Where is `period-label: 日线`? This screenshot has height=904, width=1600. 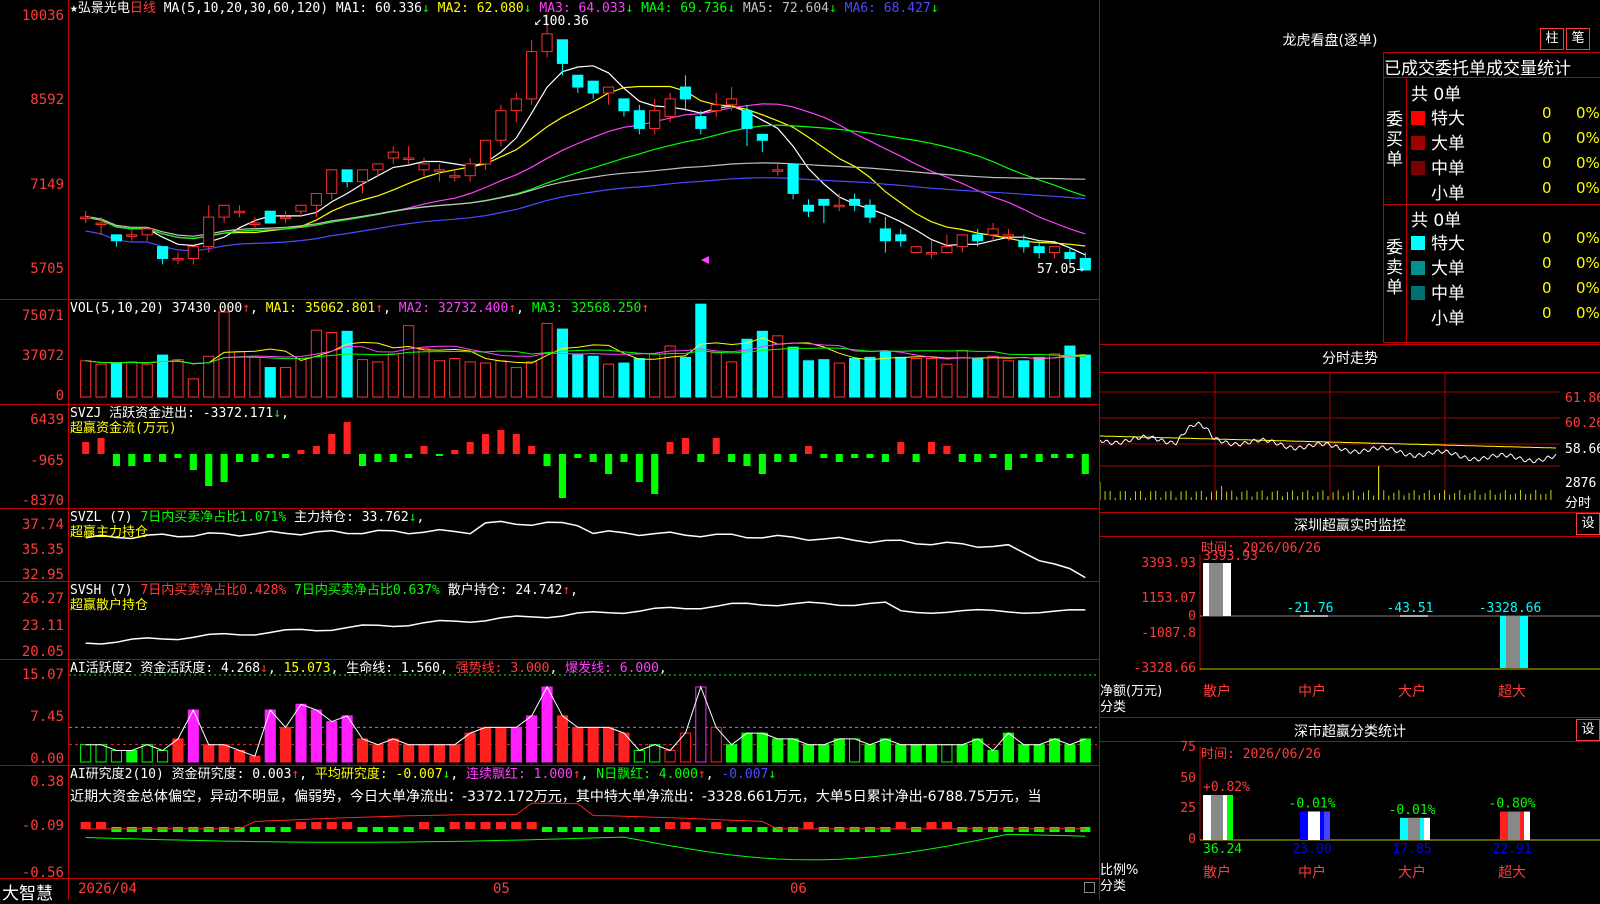 period-label: 日线 is located at coordinates (143, 8).